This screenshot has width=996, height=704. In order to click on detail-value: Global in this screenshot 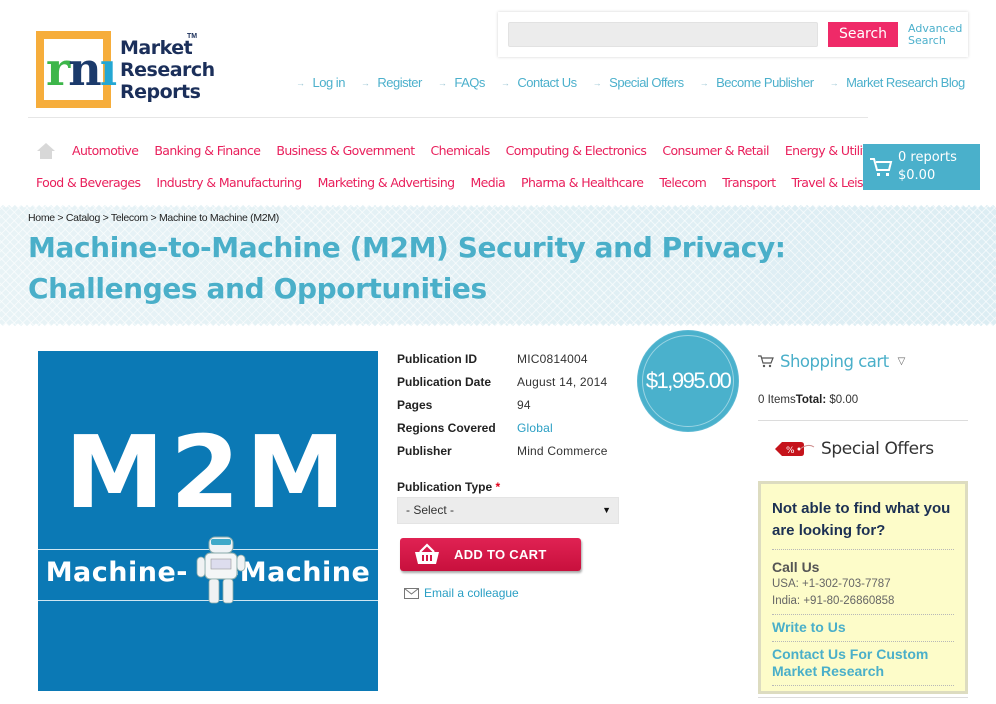, I will do `click(535, 431)`.